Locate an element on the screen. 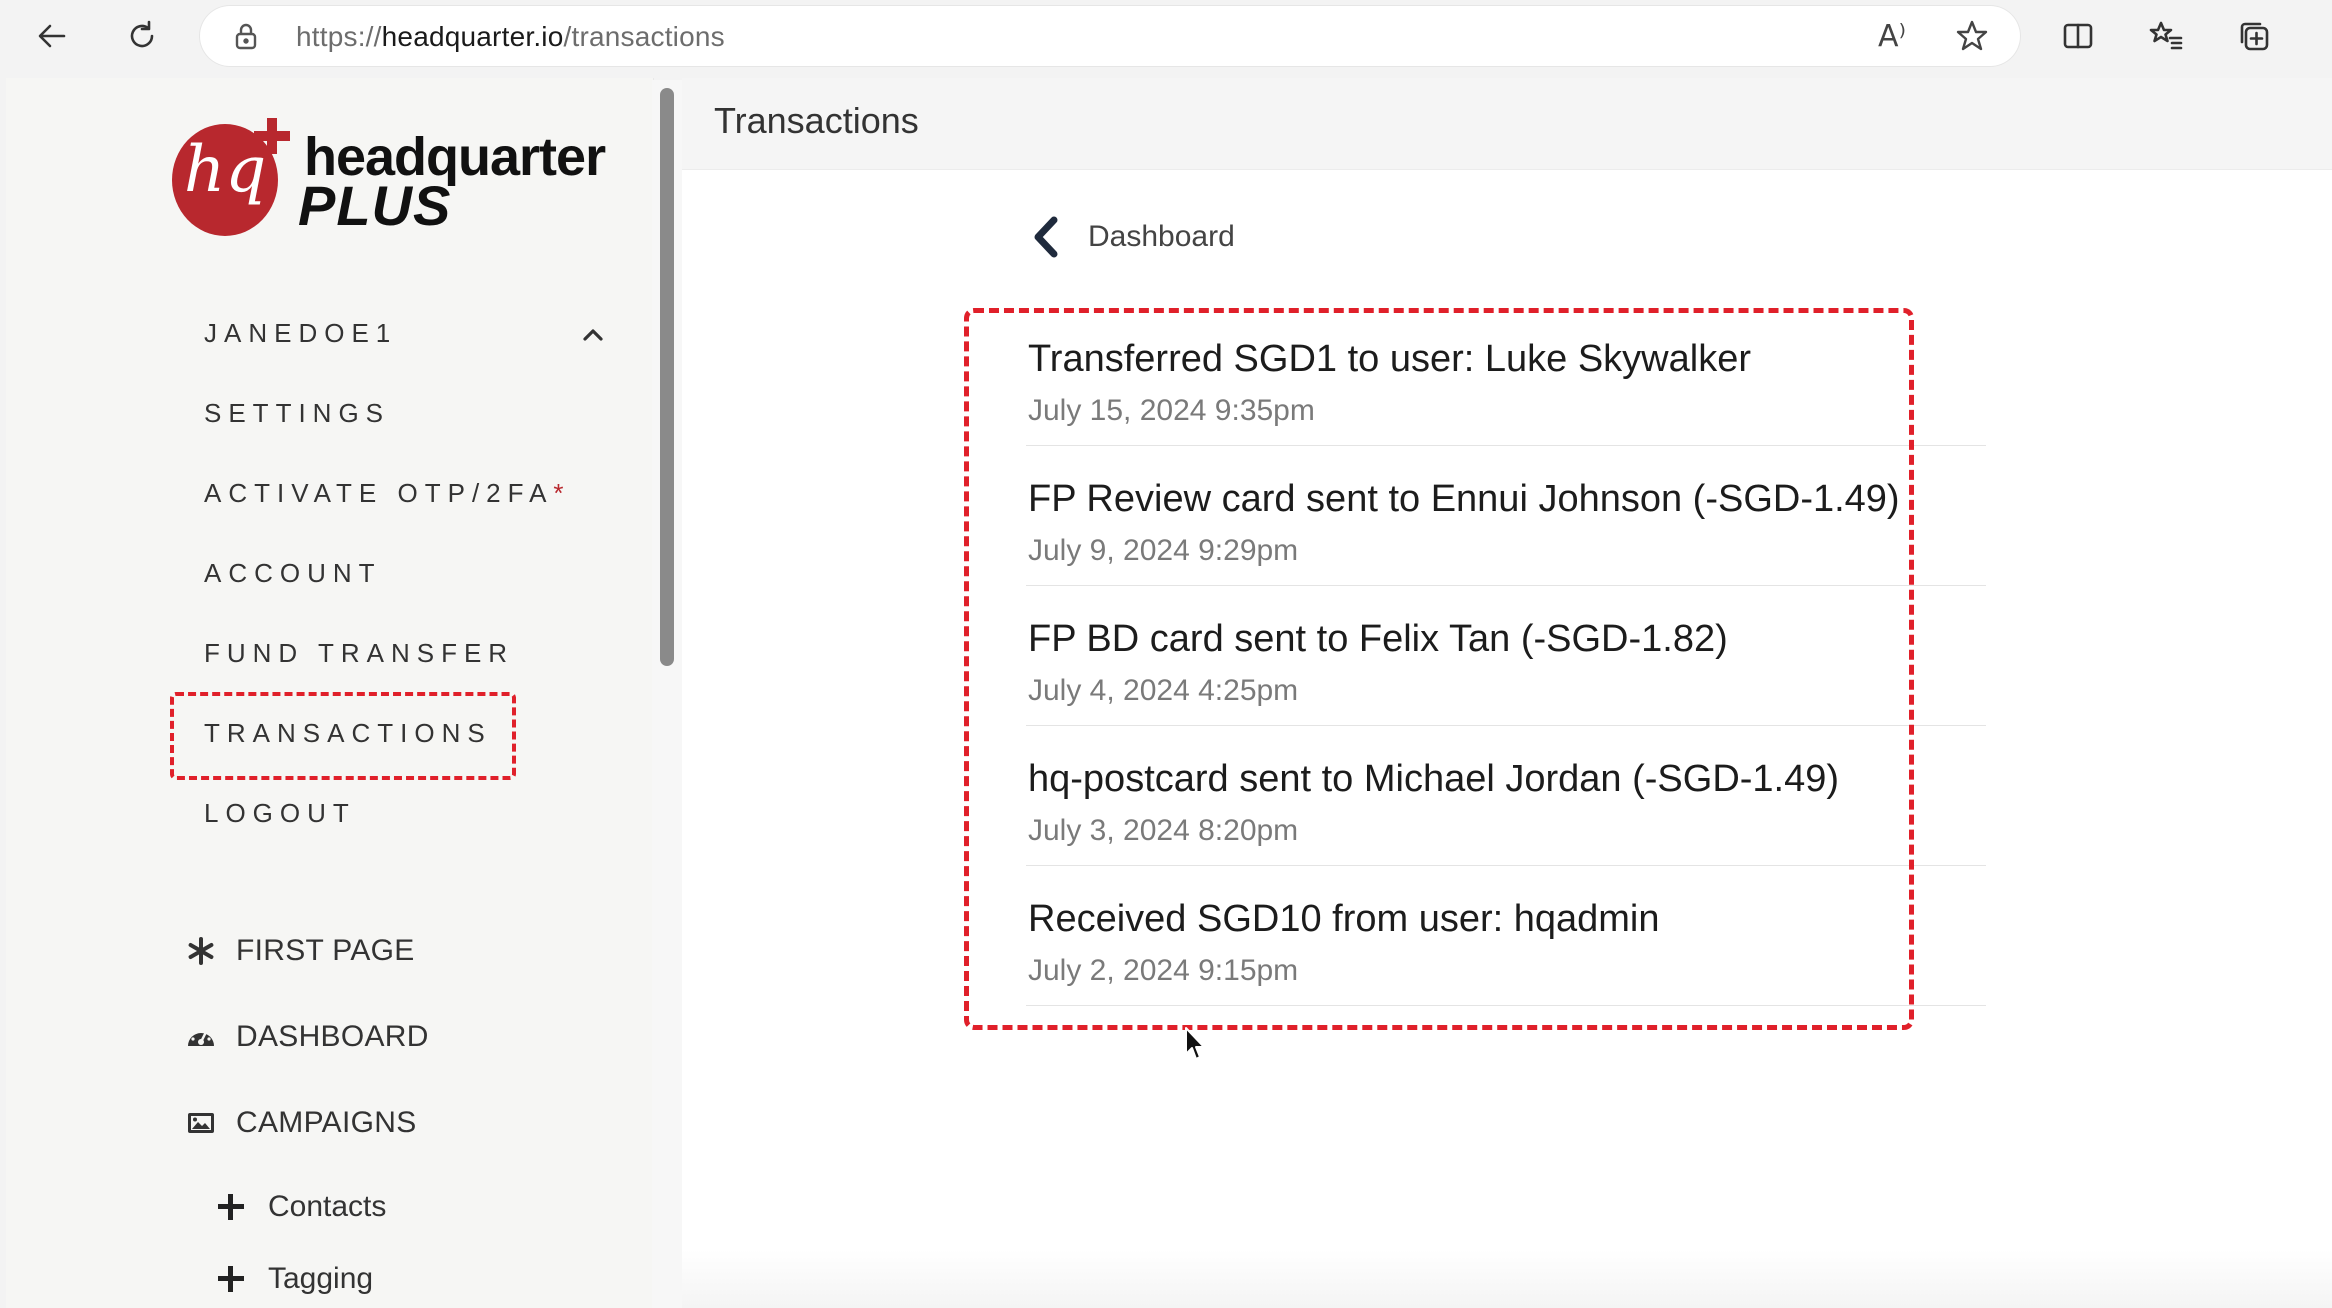  nav-tagging: Tagging is located at coordinates (294, 1279).